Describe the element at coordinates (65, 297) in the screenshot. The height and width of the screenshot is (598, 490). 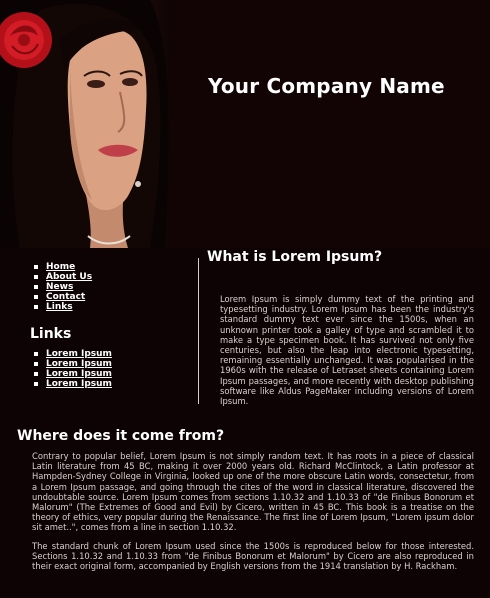
I see `nav-link-contact: Contact` at that location.